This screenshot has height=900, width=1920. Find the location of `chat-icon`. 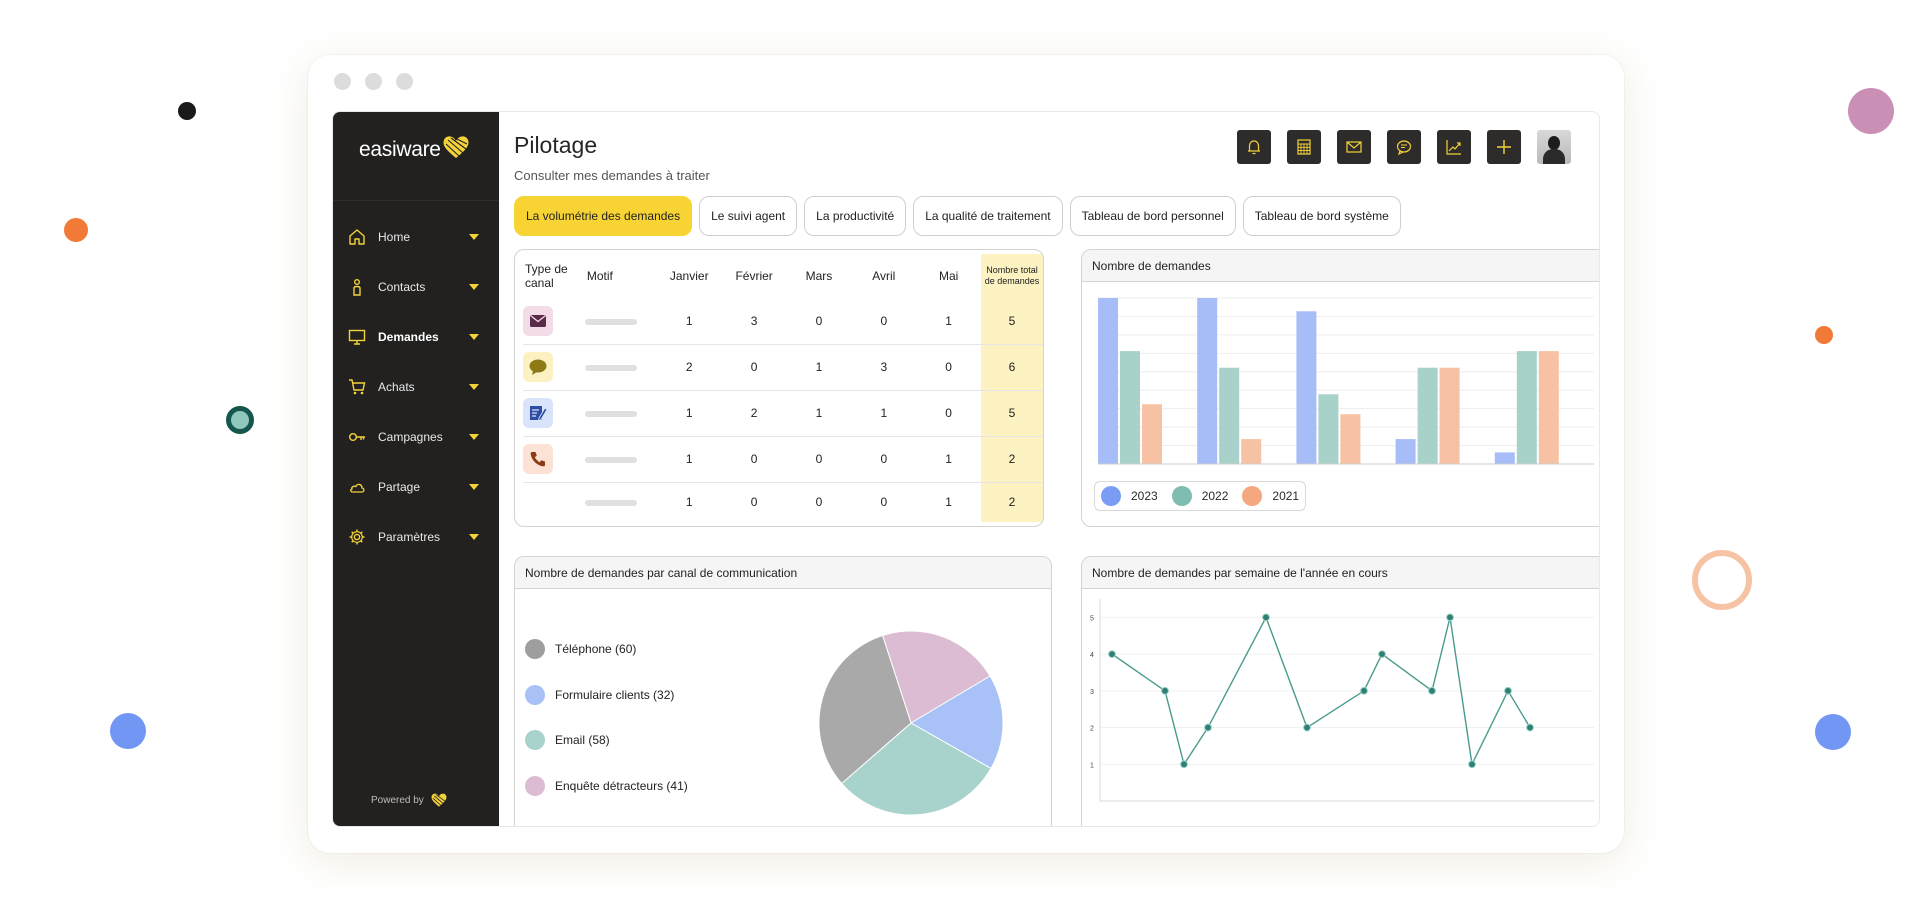

chat-icon is located at coordinates (1404, 148).